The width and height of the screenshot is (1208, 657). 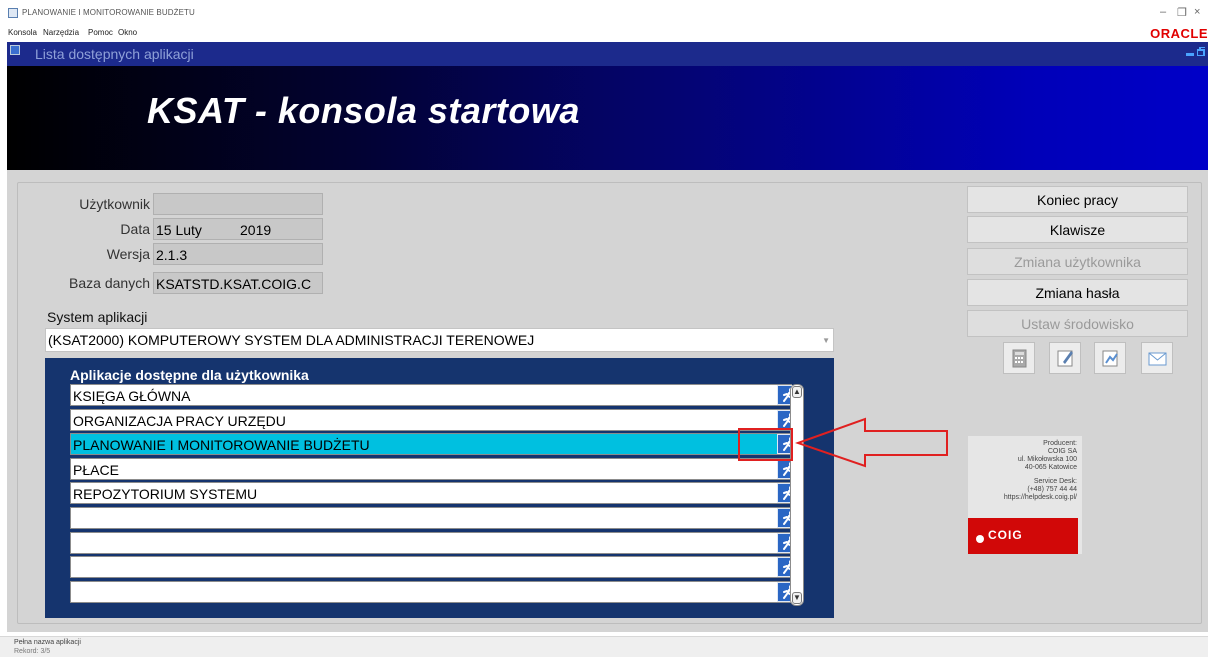 I want to click on notepad-button, so click(x=1065, y=358).